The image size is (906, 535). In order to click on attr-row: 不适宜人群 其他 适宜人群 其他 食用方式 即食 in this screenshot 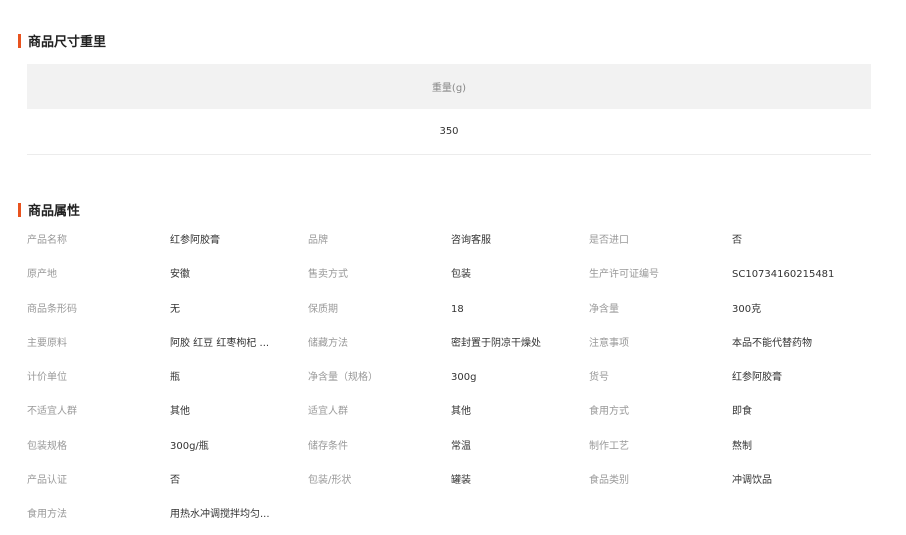, I will do `click(457, 414)`.